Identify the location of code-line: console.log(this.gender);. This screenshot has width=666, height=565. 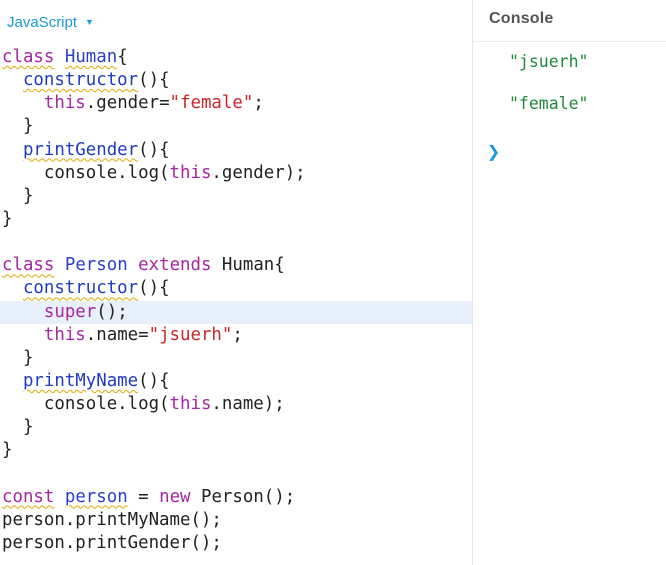
(236, 173).